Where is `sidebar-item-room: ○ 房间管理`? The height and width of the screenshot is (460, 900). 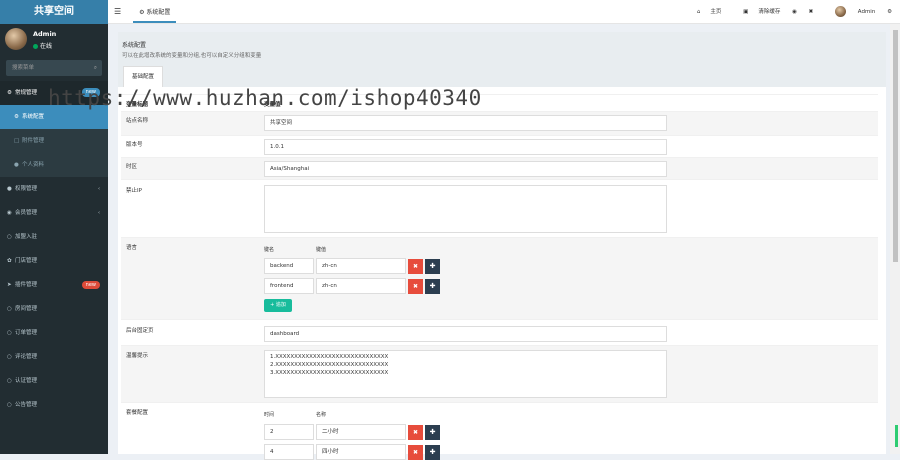
sidebar-item-room: ○ 房间管理 is located at coordinates (54, 309).